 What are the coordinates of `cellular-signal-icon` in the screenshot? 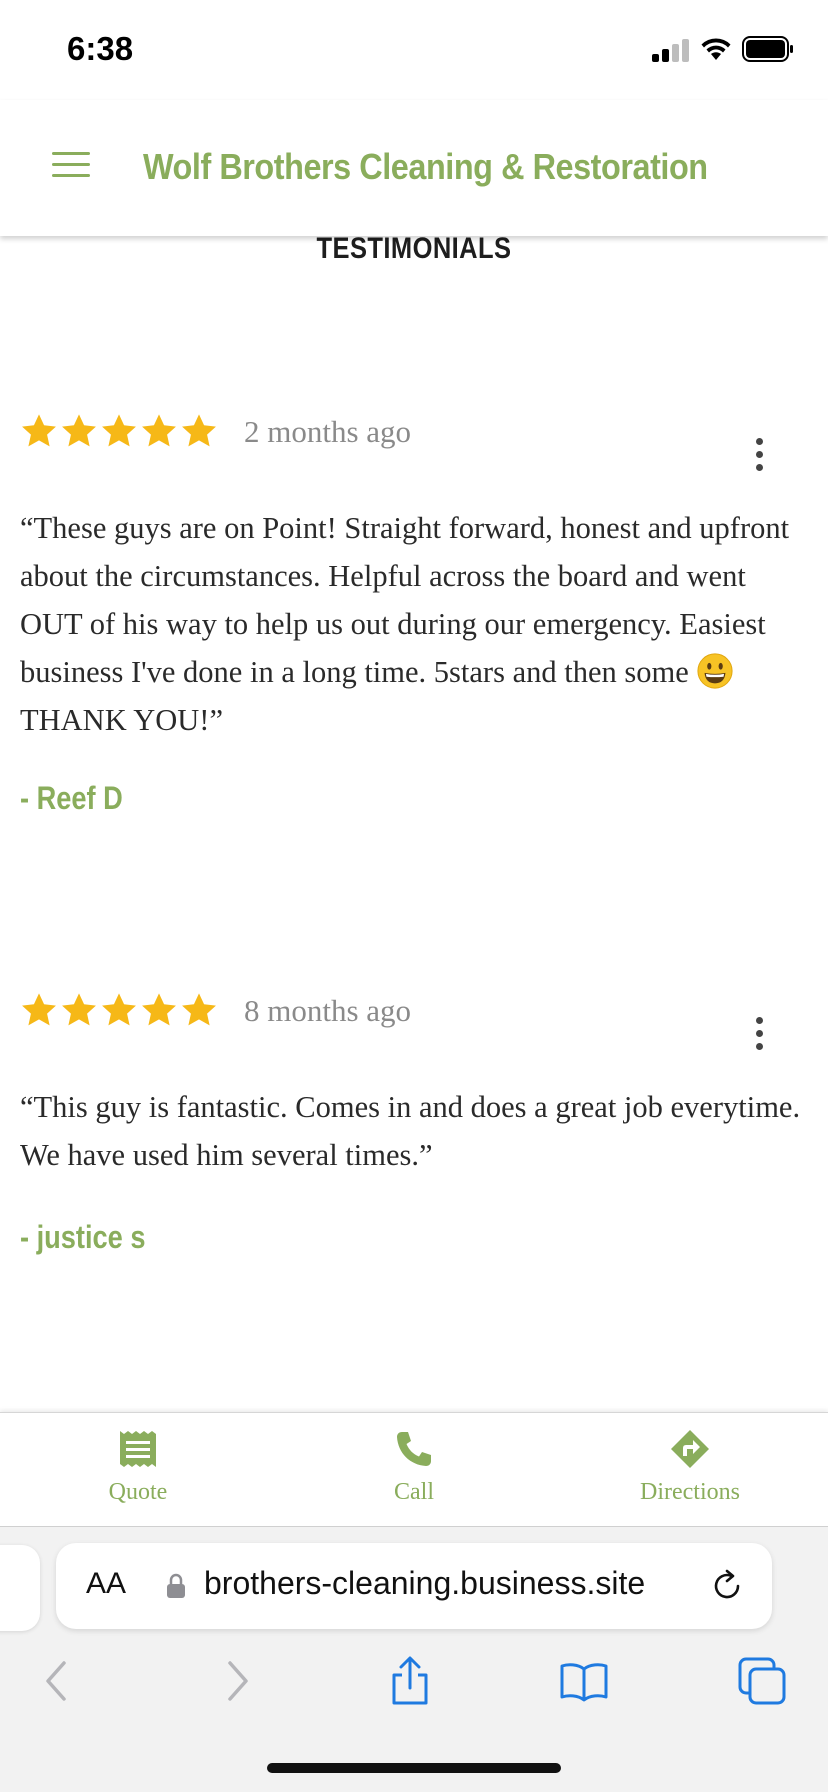 It's located at (671, 50).